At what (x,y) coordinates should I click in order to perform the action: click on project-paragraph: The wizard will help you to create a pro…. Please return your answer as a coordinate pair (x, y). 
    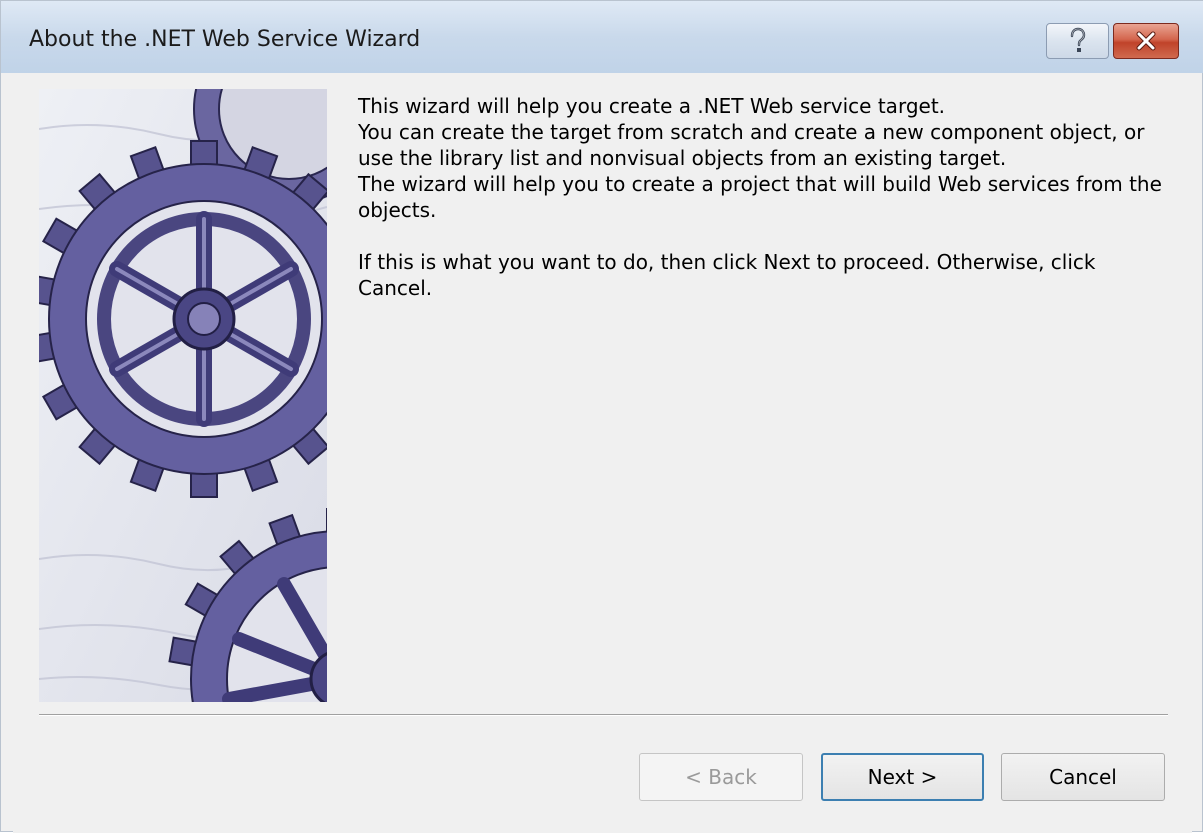
    Looking at the image, I should click on (760, 197).